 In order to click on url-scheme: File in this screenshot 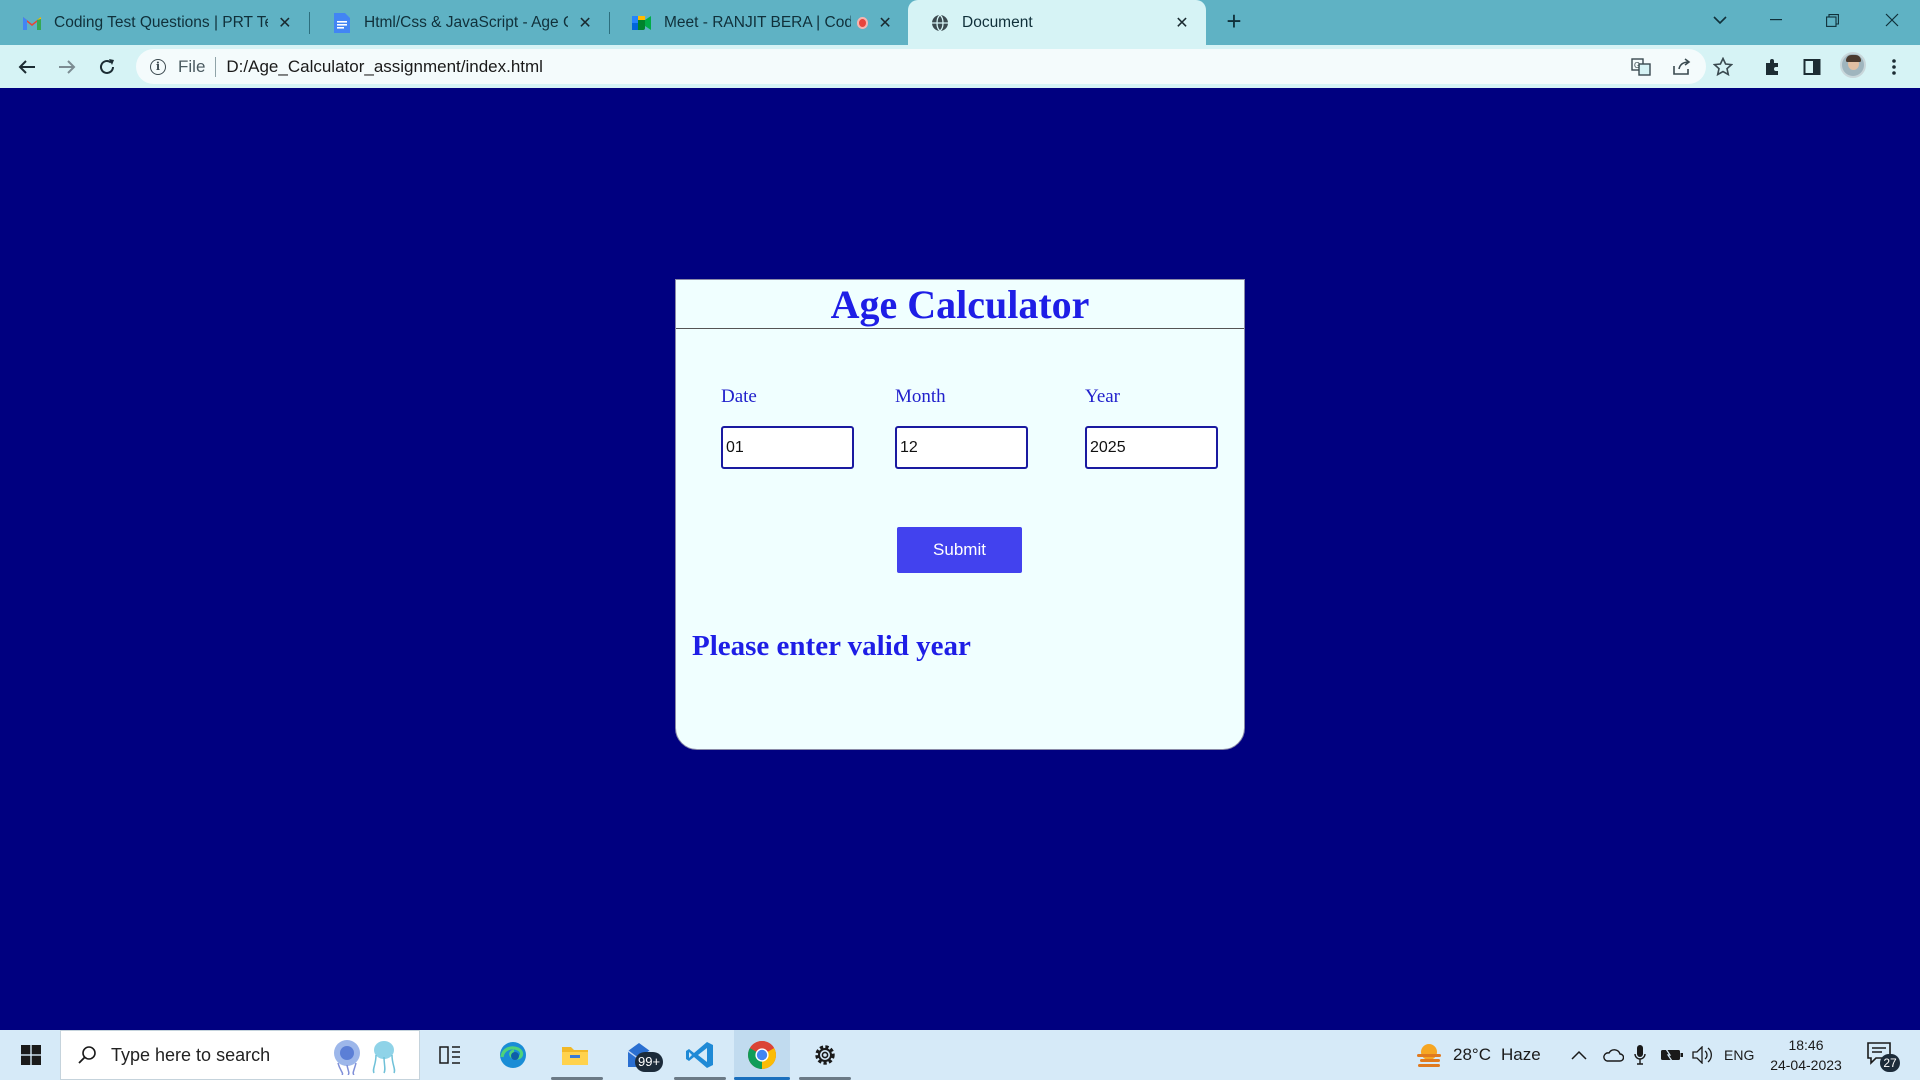, I will do `click(192, 66)`.